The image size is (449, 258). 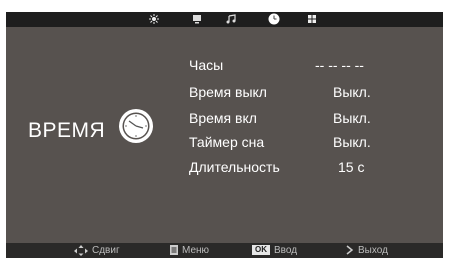 What do you see at coordinates (196, 250) in the screenshot?
I see `hint-menu-label: Меню` at bounding box center [196, 250].